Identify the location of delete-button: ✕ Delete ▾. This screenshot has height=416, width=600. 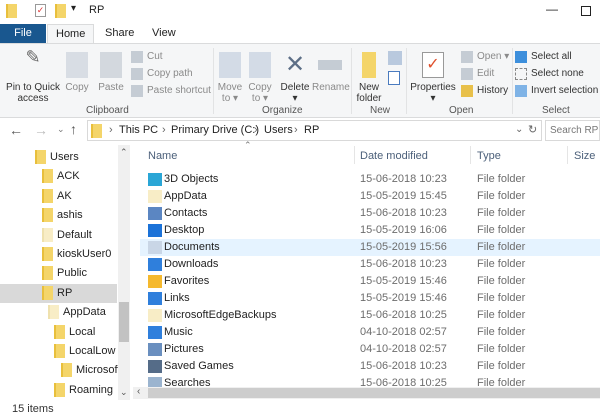
(295, 78).